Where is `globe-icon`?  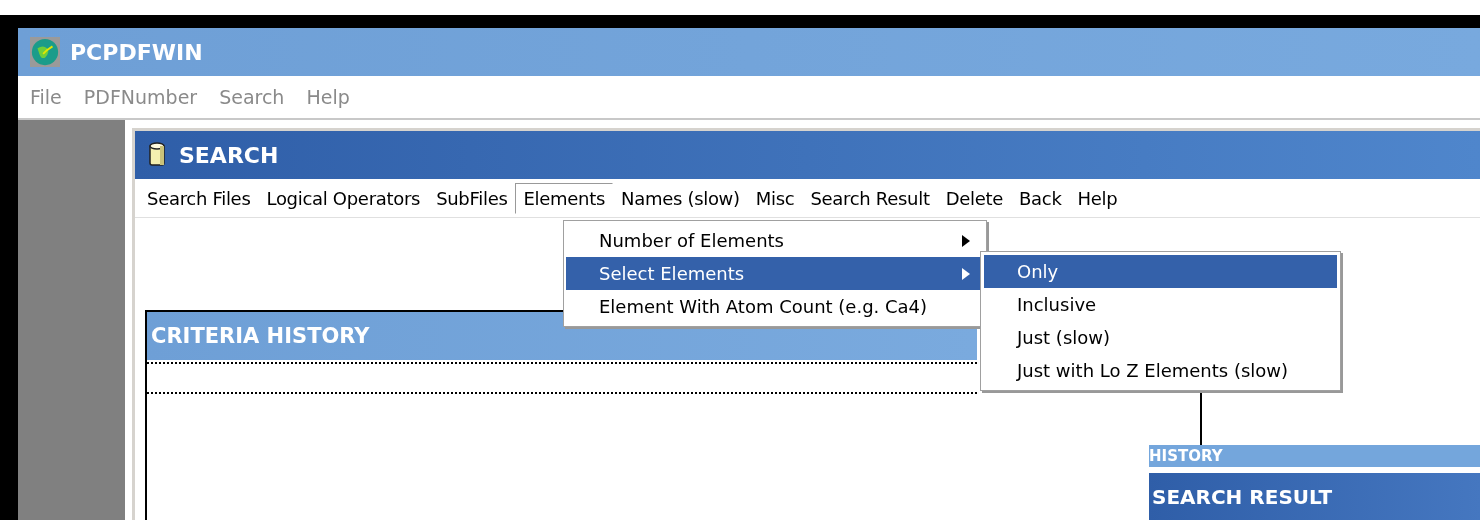
globe-icon is located at coordinates (45, 52).